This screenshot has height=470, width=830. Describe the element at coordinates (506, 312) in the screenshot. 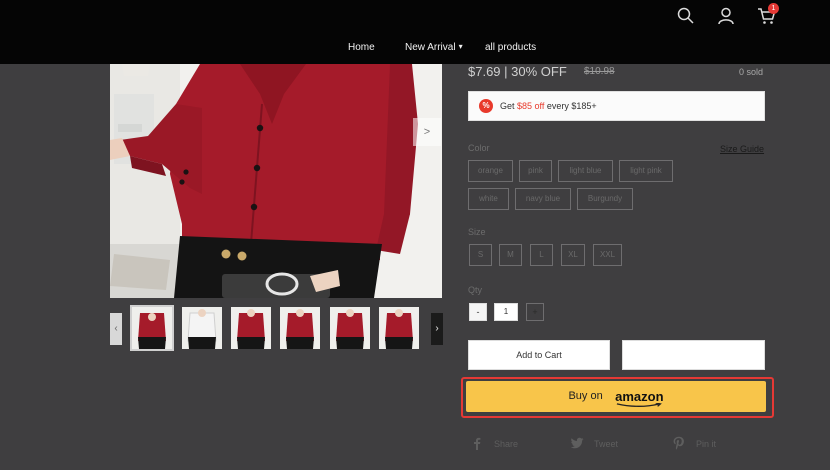

I see `qty-input: 1` at that location.